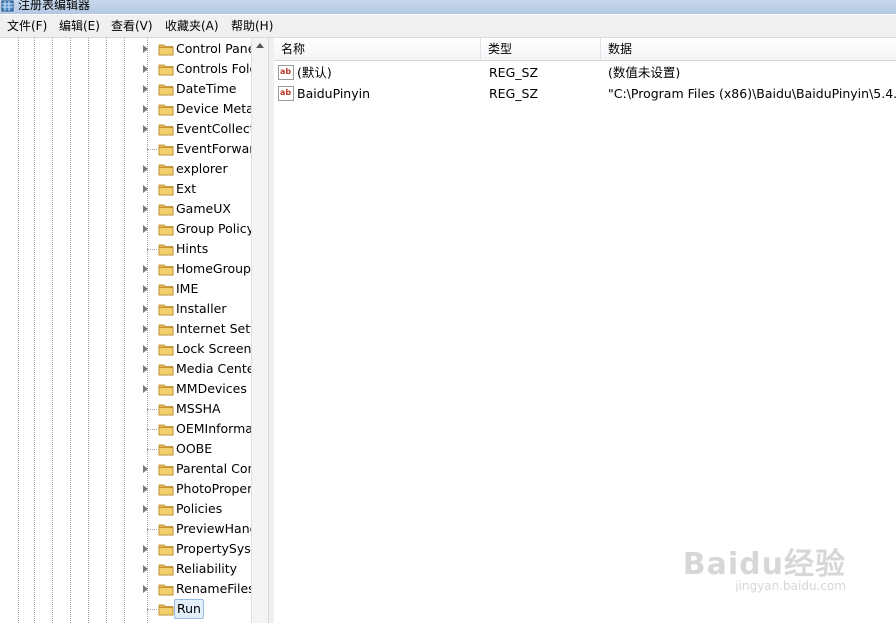 The image size is (896, 623). What do you see at coordinates (197, 189) in the screenshot?
I see `tree-item: Ext` at bounding box center [197, 189].